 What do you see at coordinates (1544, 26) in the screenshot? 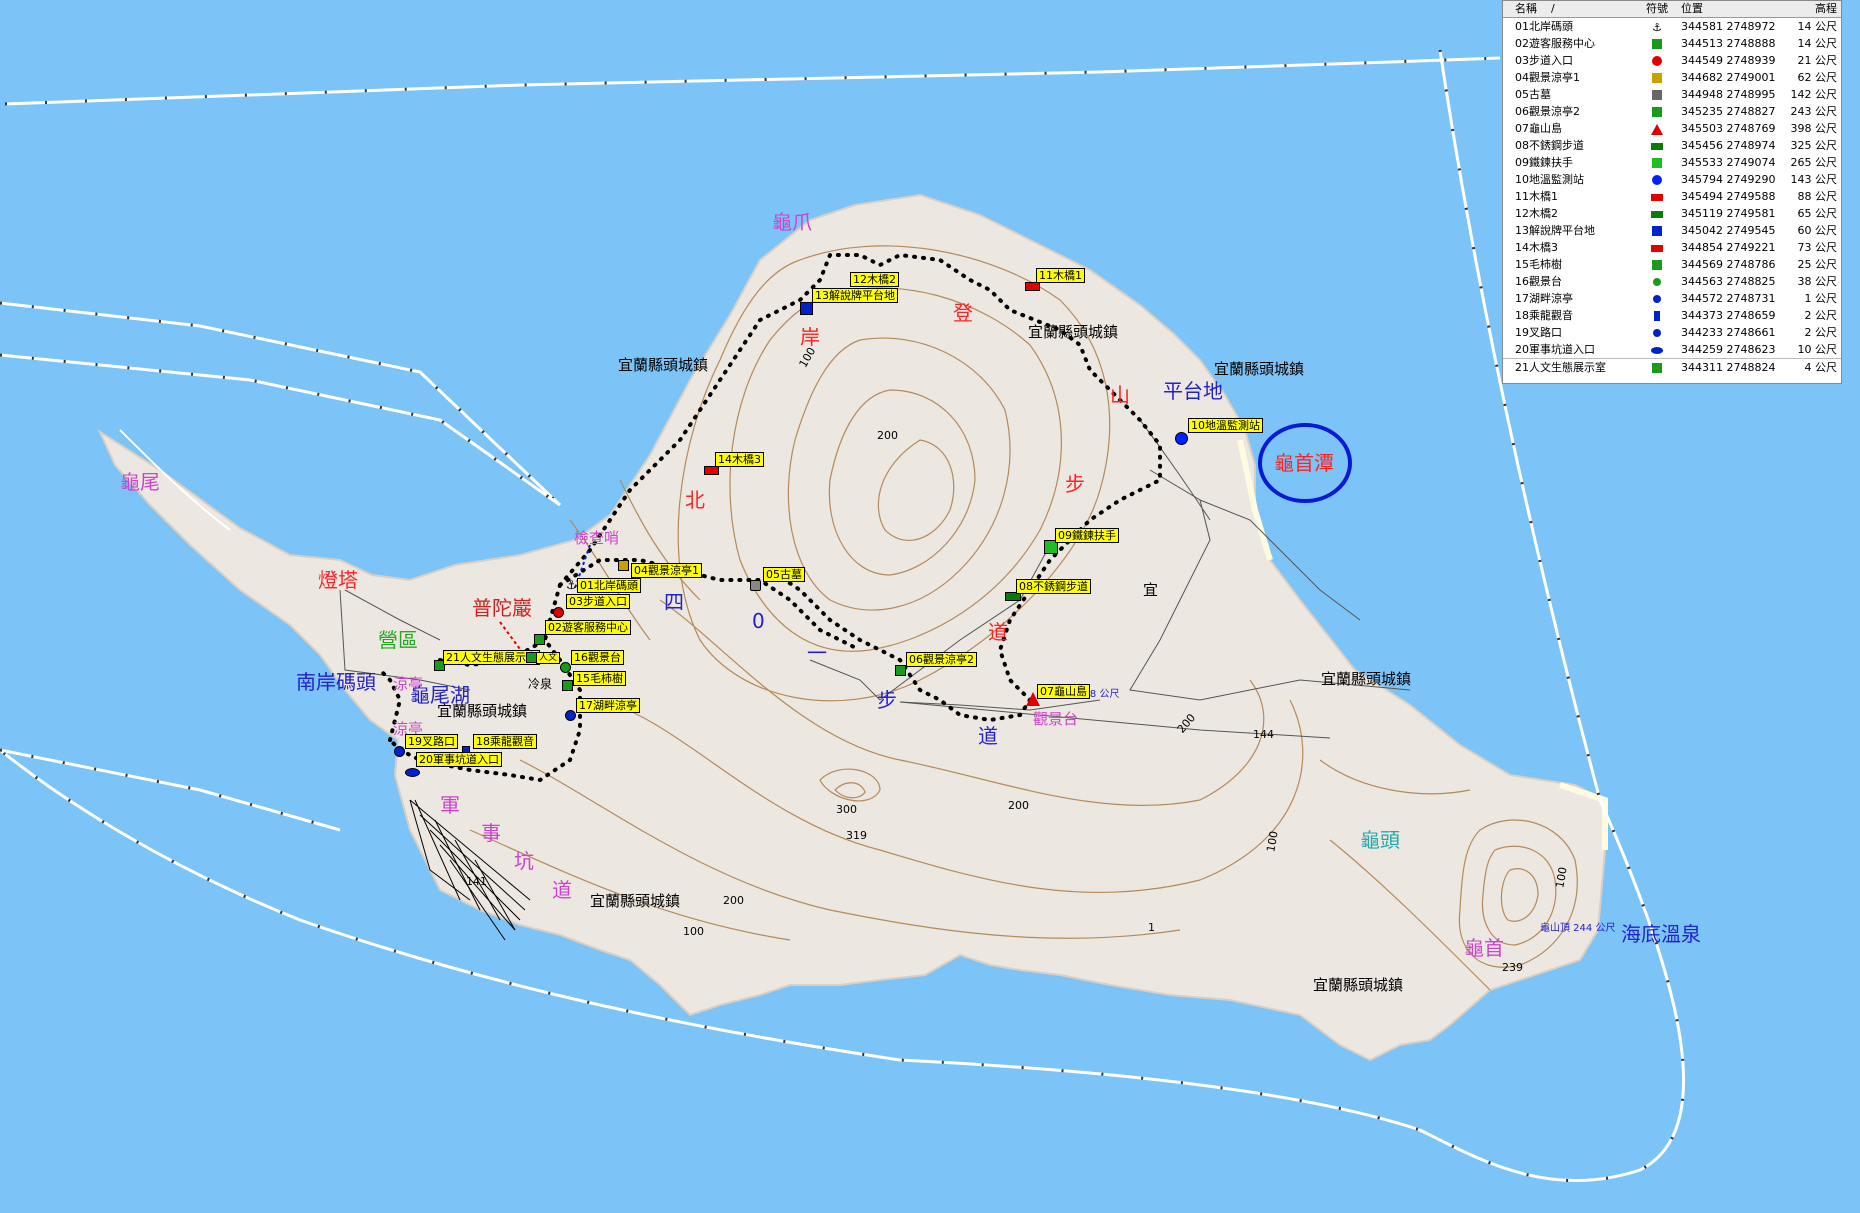
I see `legend-row-name: 01北岸碼頭` at bounding box center [1544, 26].